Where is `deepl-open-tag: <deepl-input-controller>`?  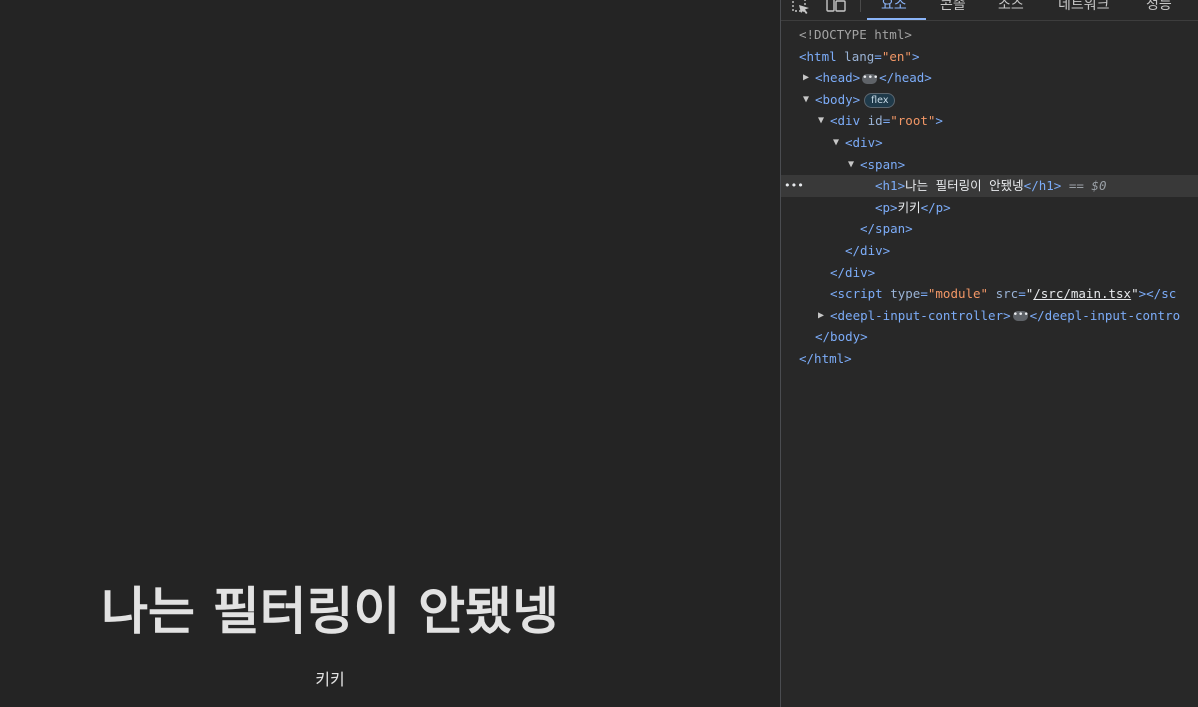 deepl-open-tag: <deepl-input-controller> is located at coordinates (920, 315).